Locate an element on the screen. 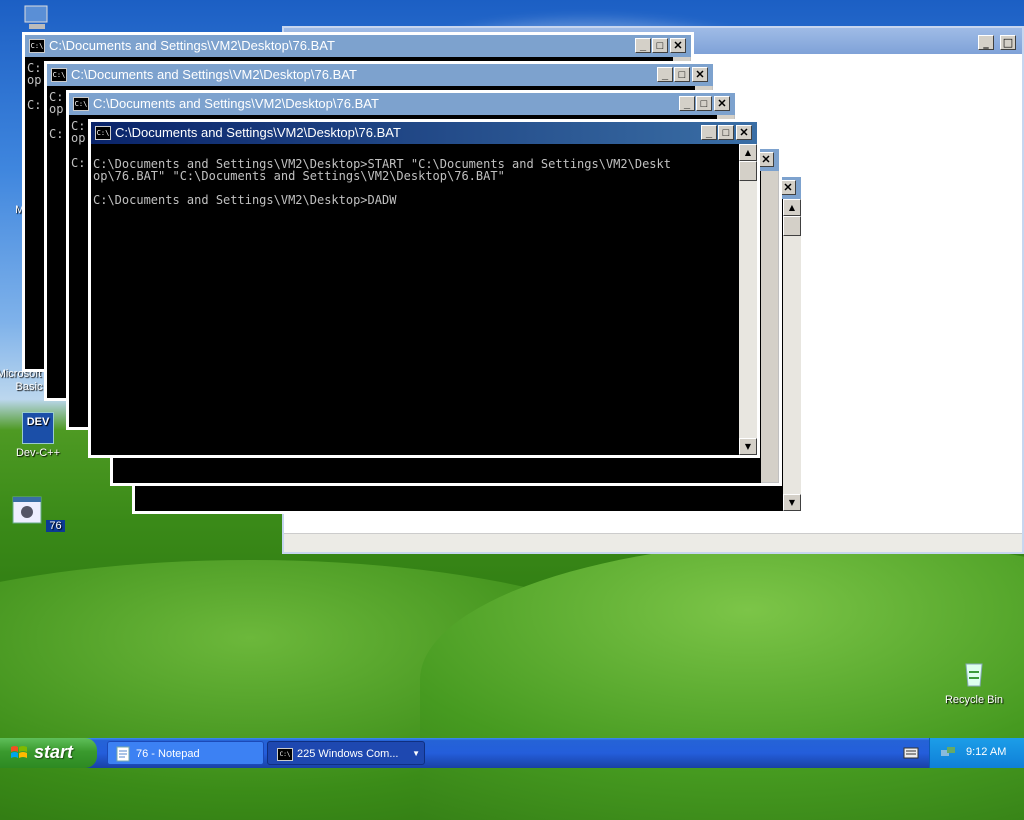  console-3-maximize-button: □ is located at coordinates (704, 103).